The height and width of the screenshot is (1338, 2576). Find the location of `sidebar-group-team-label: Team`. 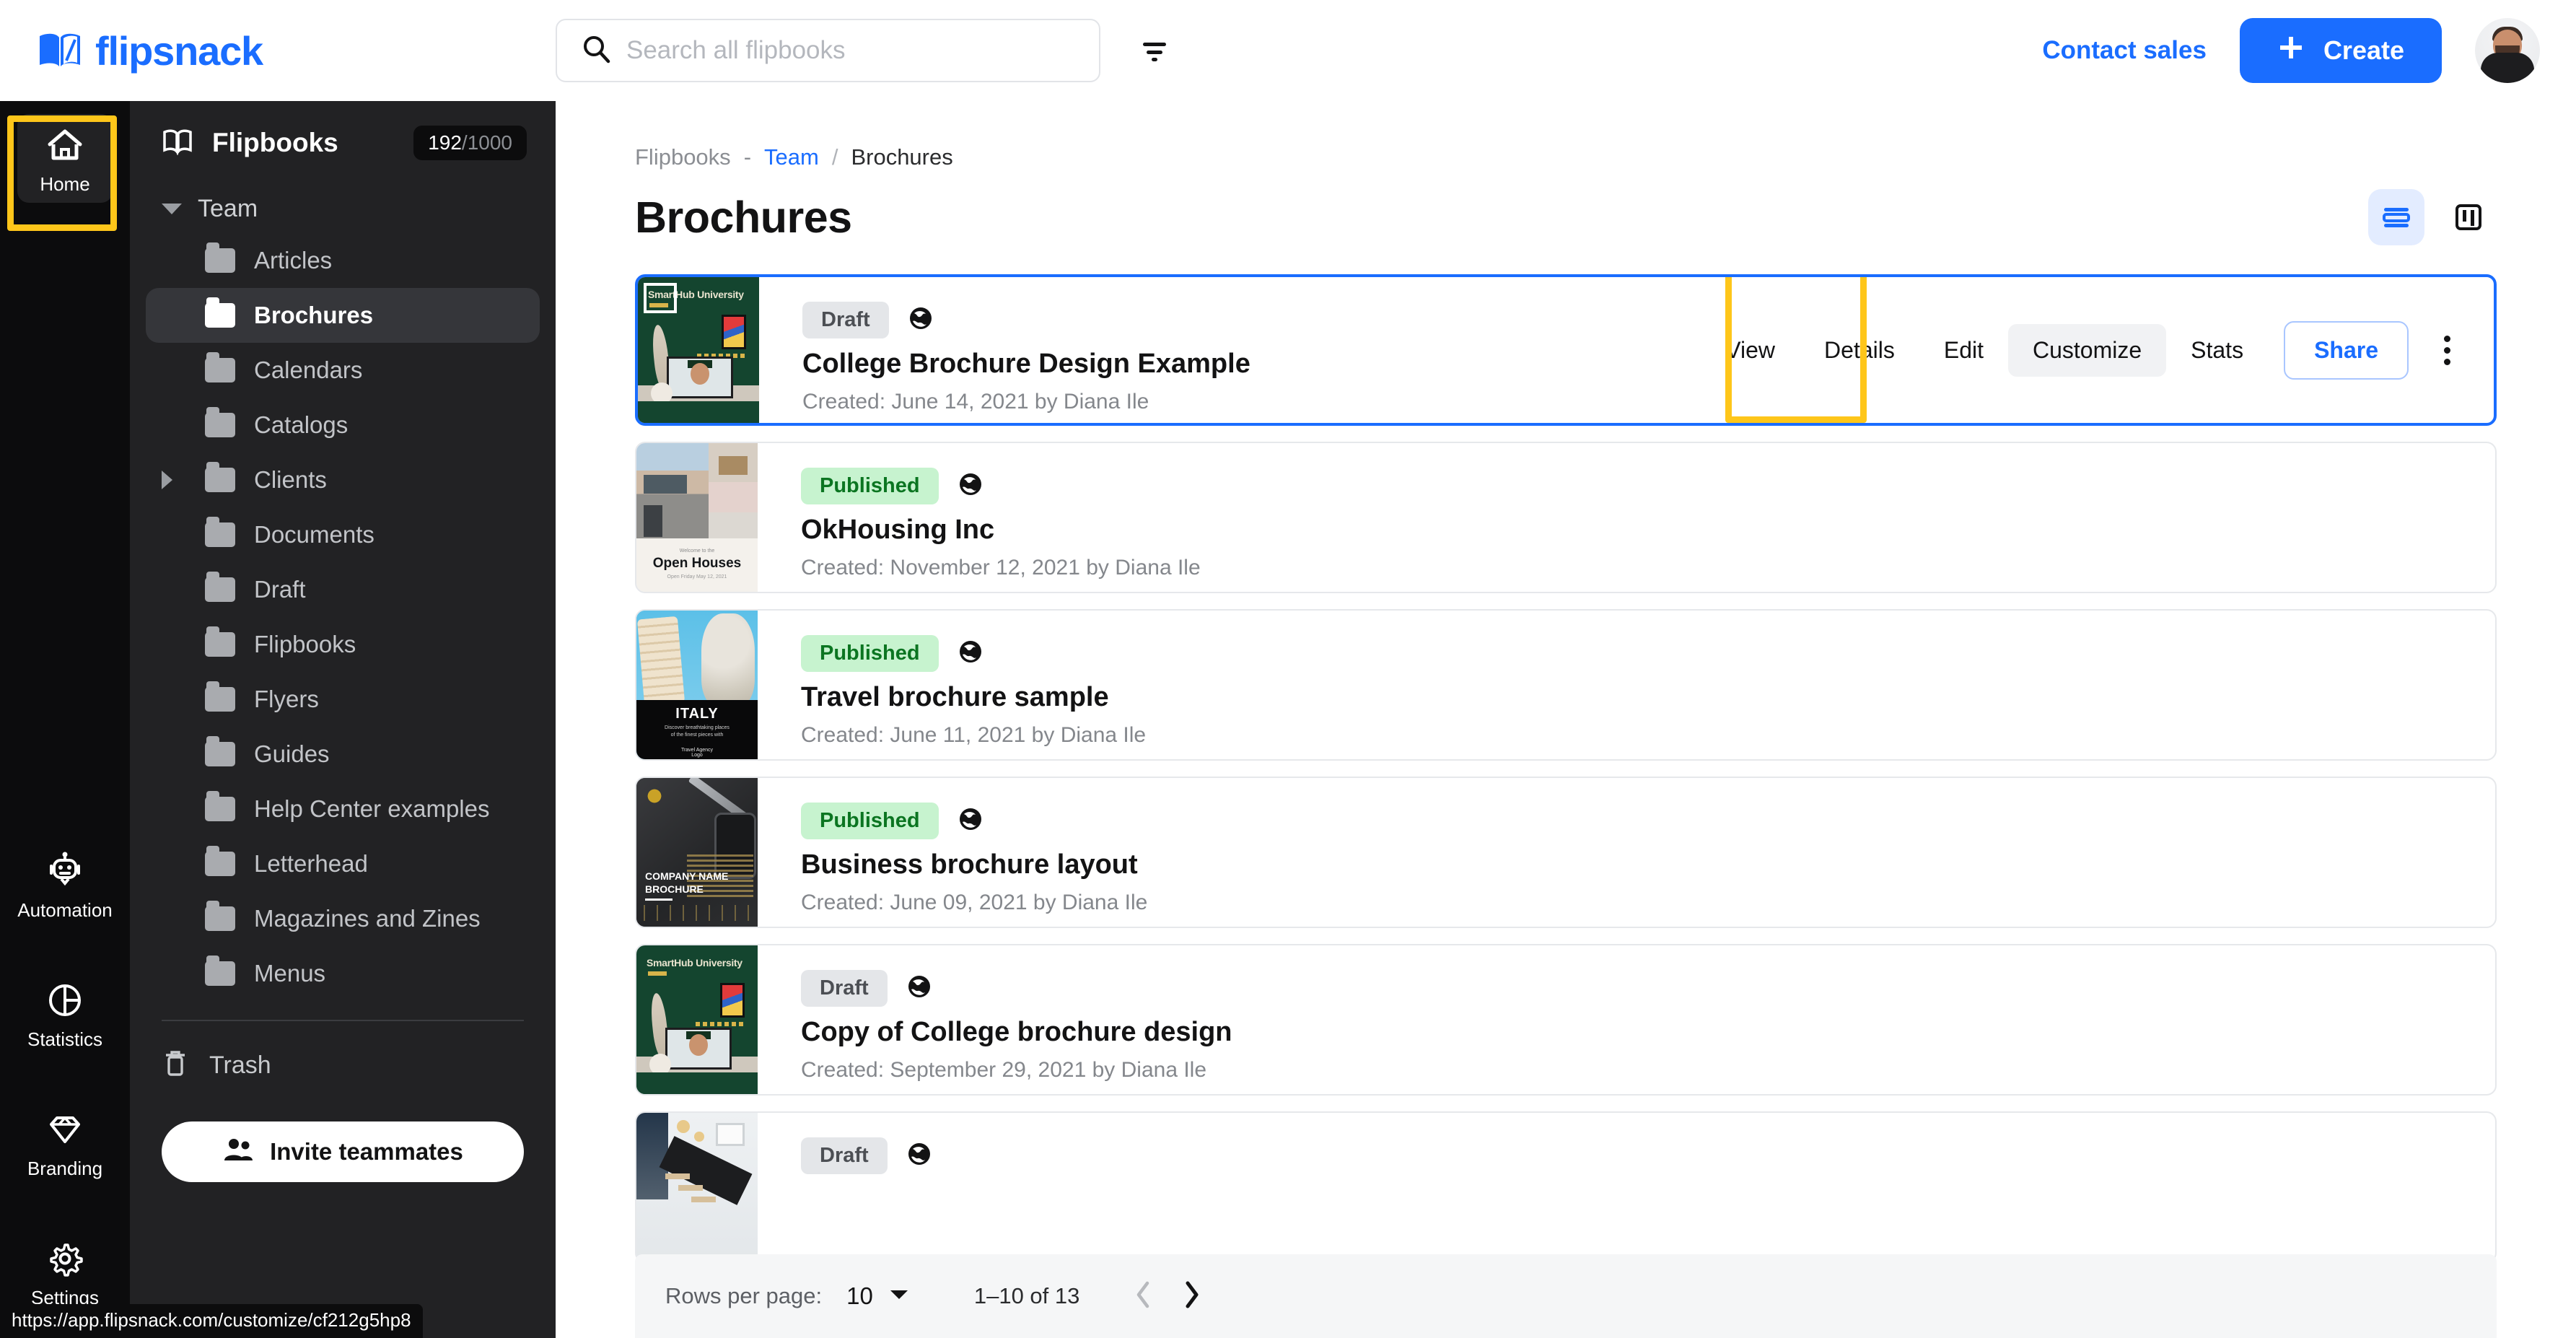

sidebar-group-team-label: Team is located at coordinates (228, 208).